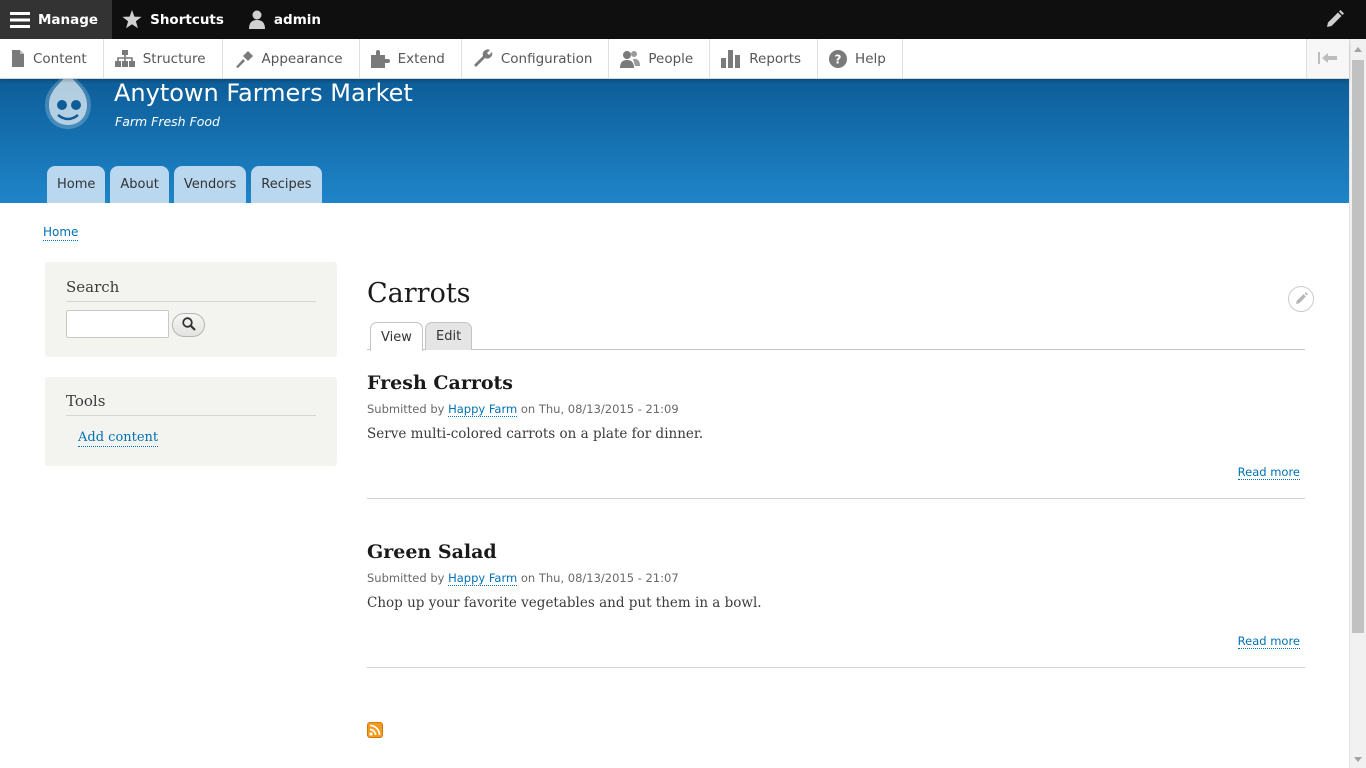  What do you see at coordinates (68, 102) in the screenshot?
I see `drupal-logo-icon` at bounding box center [68, 102].